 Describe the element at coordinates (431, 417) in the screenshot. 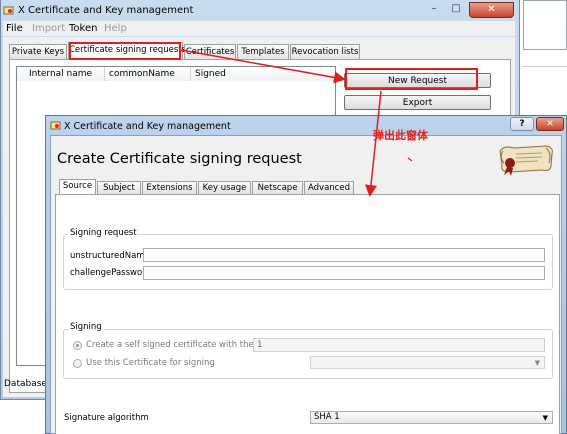

I see `signature-algorithm-select: SHA 1 ▼` at that location.